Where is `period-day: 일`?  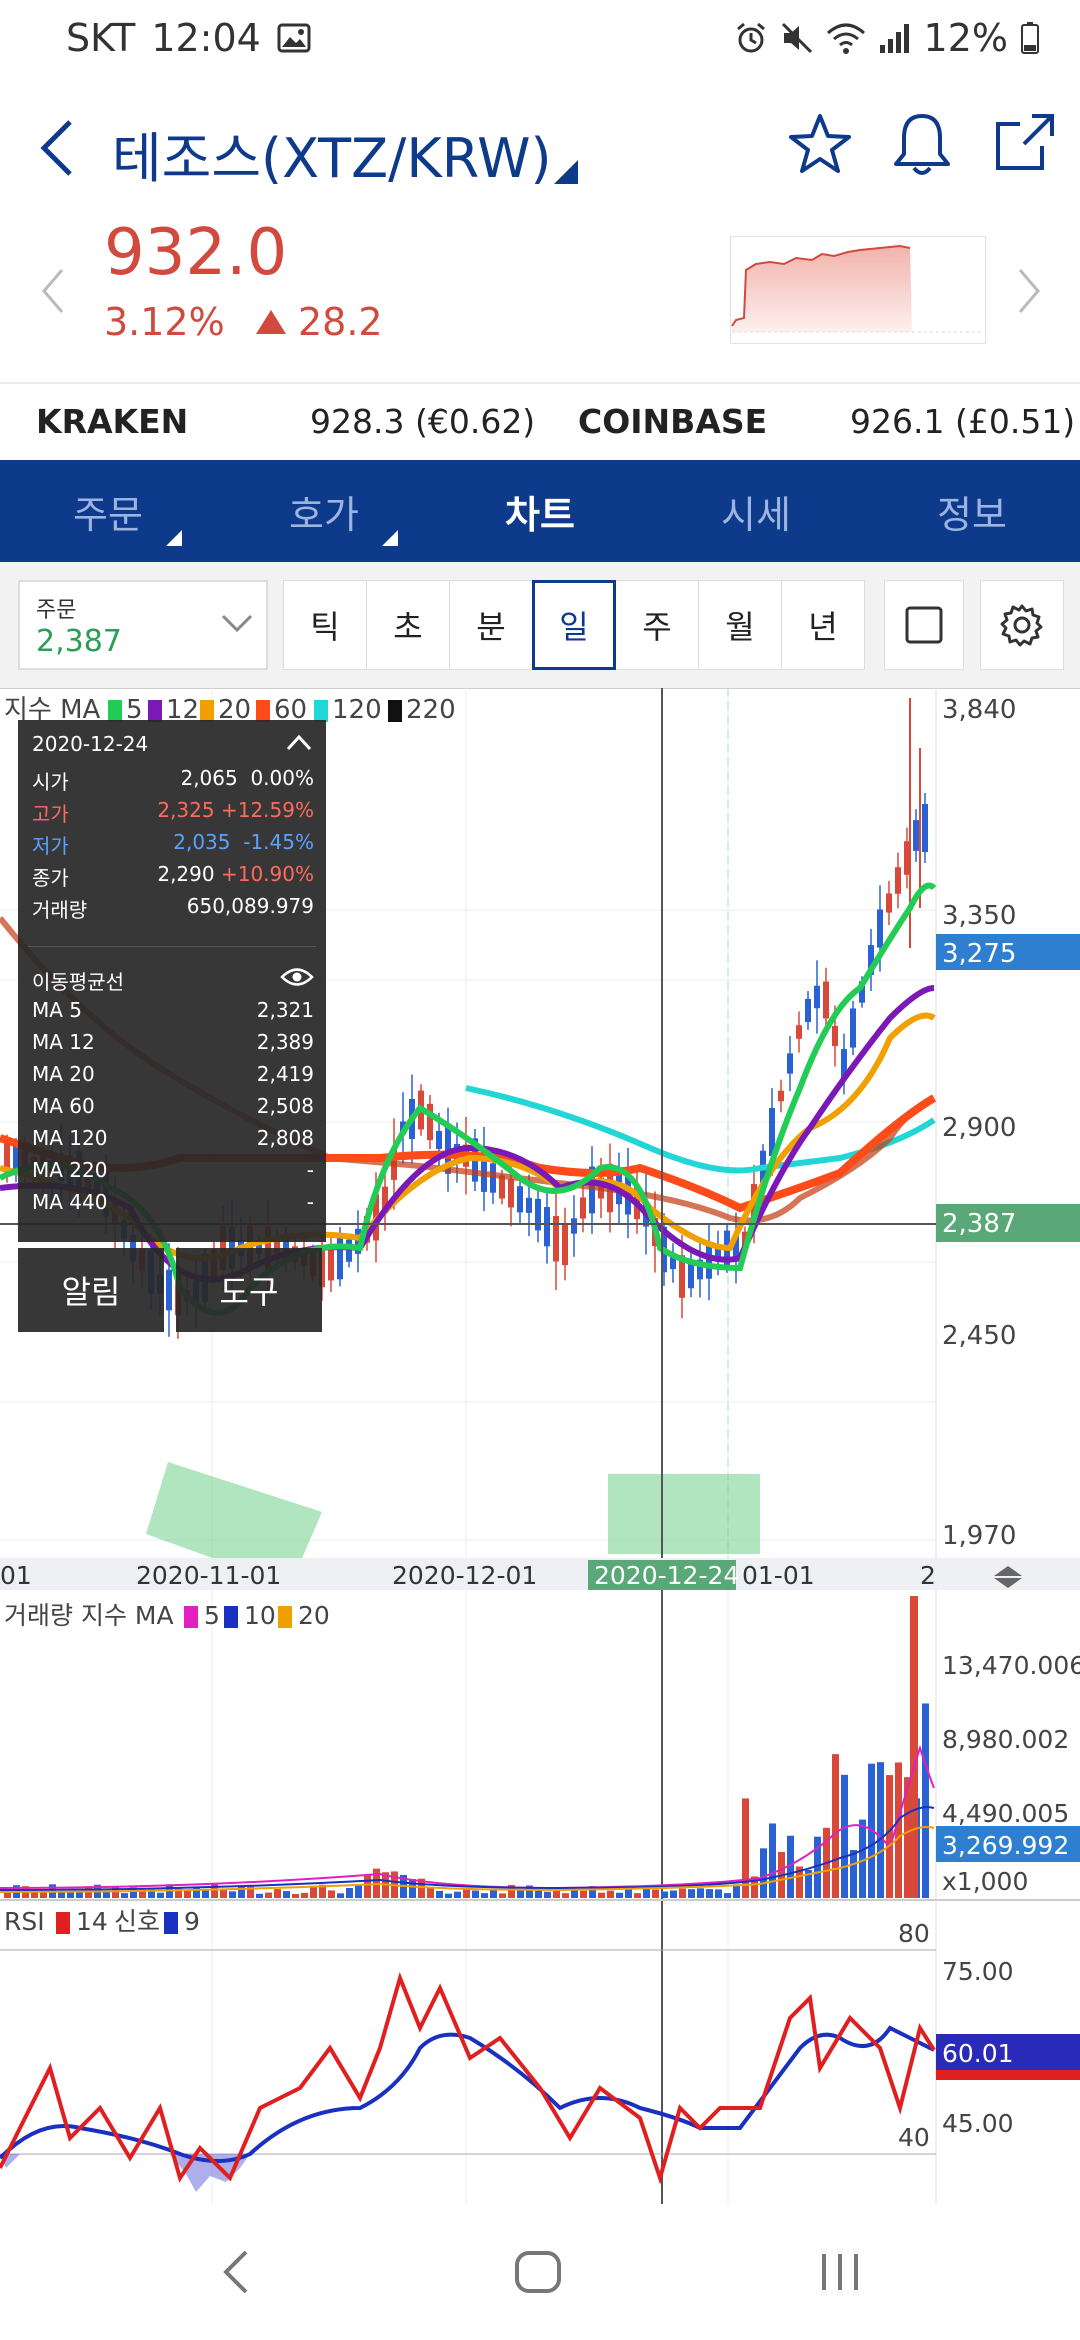
period-day: 일 is located at coordinates (574, 625).